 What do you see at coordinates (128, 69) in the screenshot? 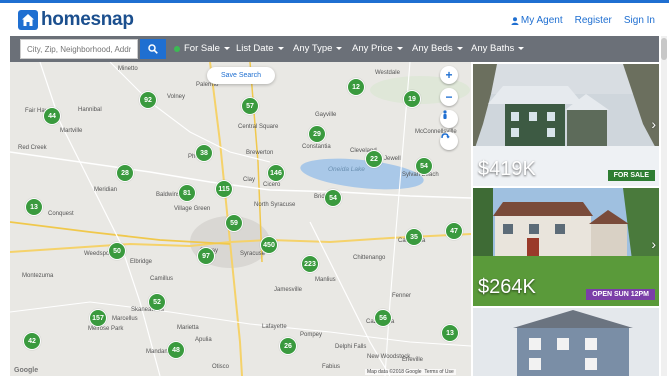
I see `town-label: Minetto` at bounding box center [128, 69].